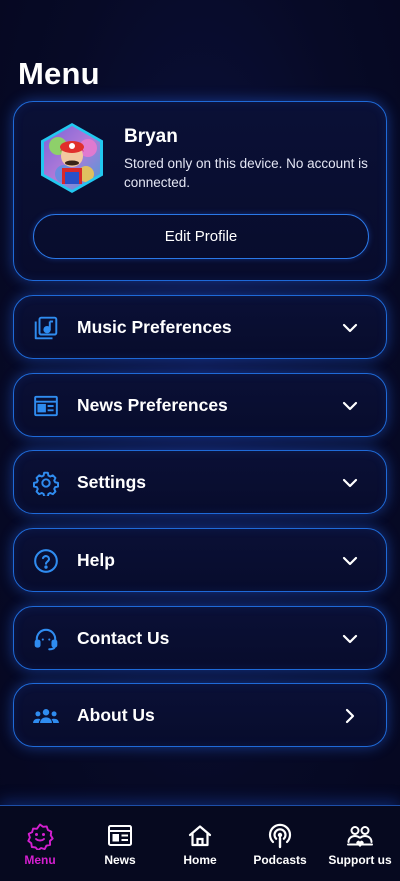 This screenshot has height=881, width=400. I want to click on edit-profile-button: Edit Profile, so click(201, 236).